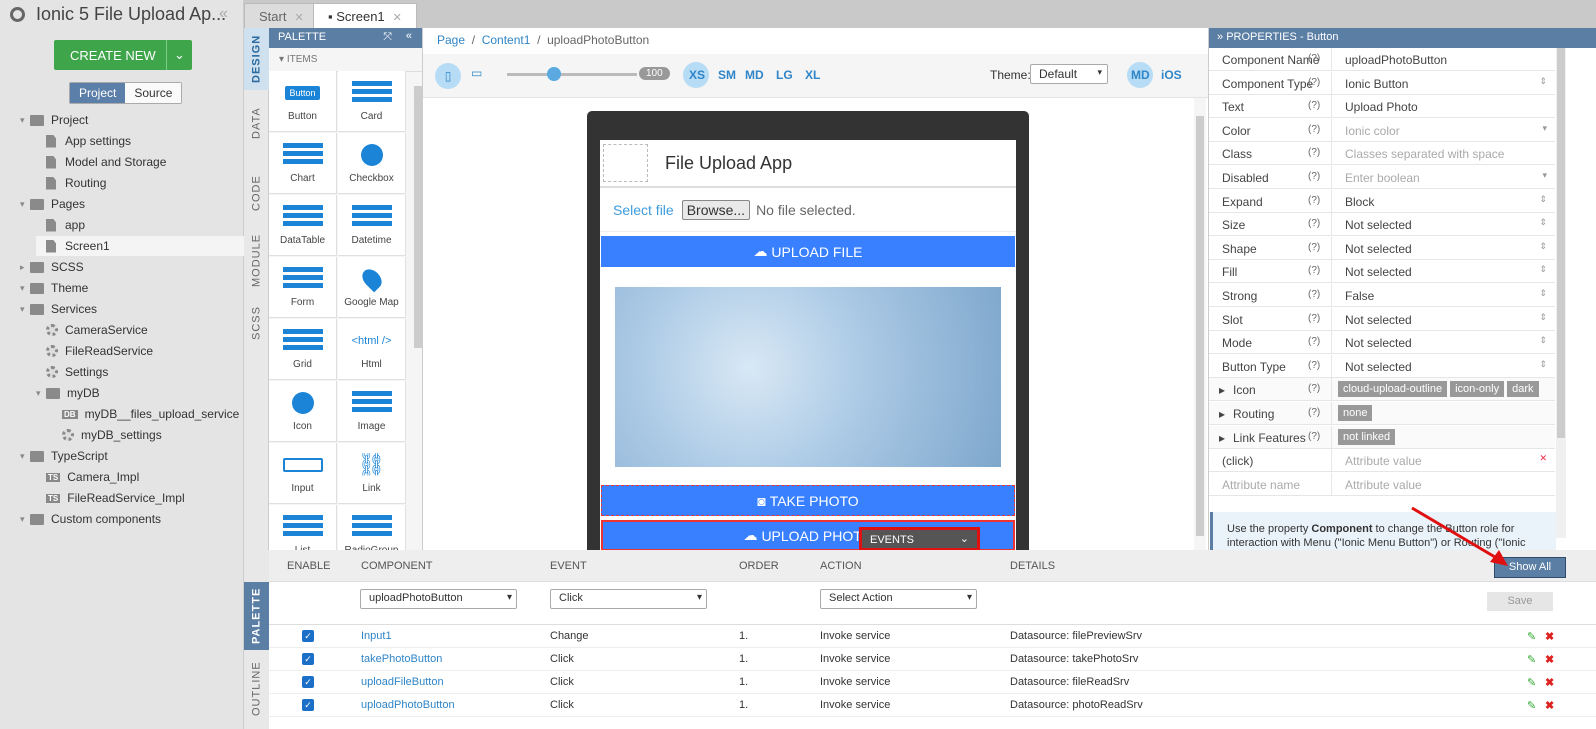 This screenshot has height=729, width=1596. I want to click on prop-group: ▸ Link Features (?) not linked, so click(1382, 437).